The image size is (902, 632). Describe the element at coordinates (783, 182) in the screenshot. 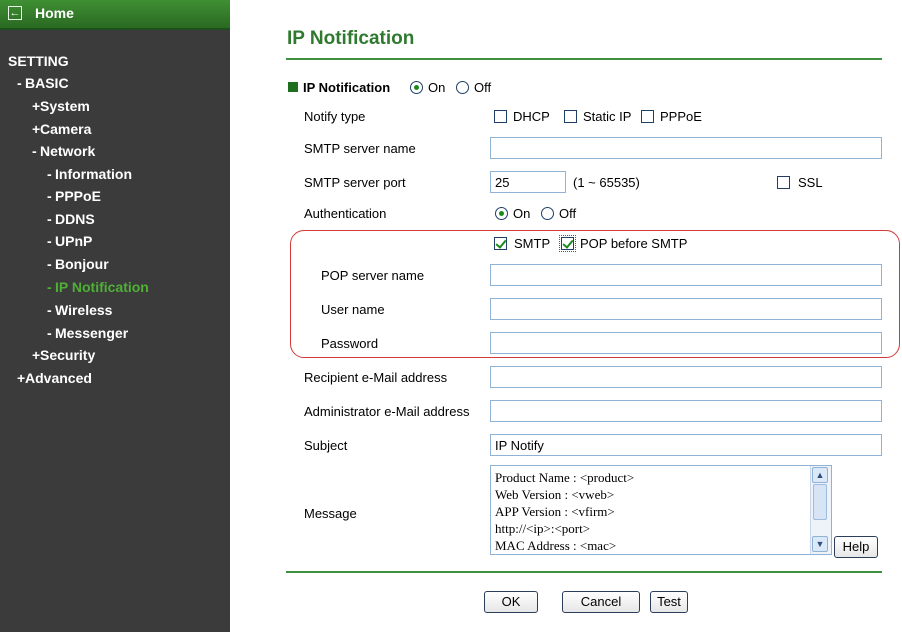

I see `ssl-checkbox` at that location.